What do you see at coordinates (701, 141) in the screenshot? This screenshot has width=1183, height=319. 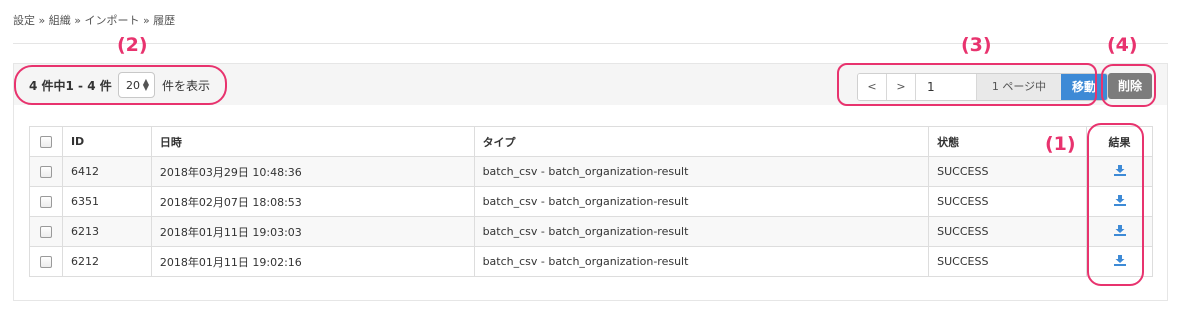 I see `header-type: タイプ` at bounding box center [701, 141].